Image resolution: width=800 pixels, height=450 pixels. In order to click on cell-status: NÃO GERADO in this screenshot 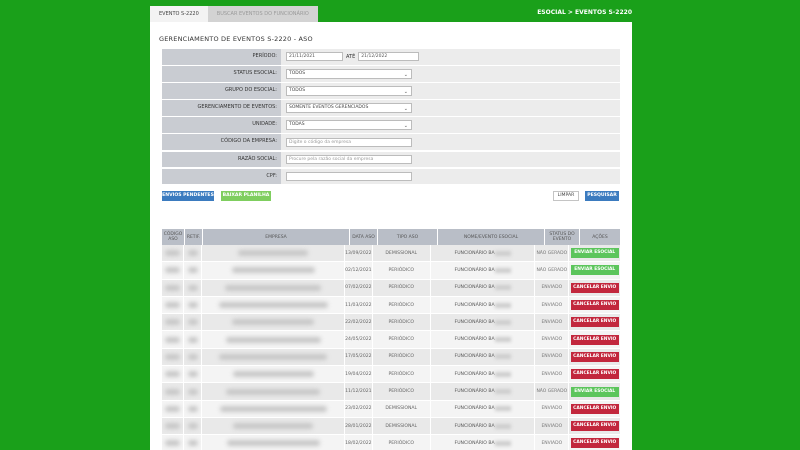, I will do `click(552, 391)`.